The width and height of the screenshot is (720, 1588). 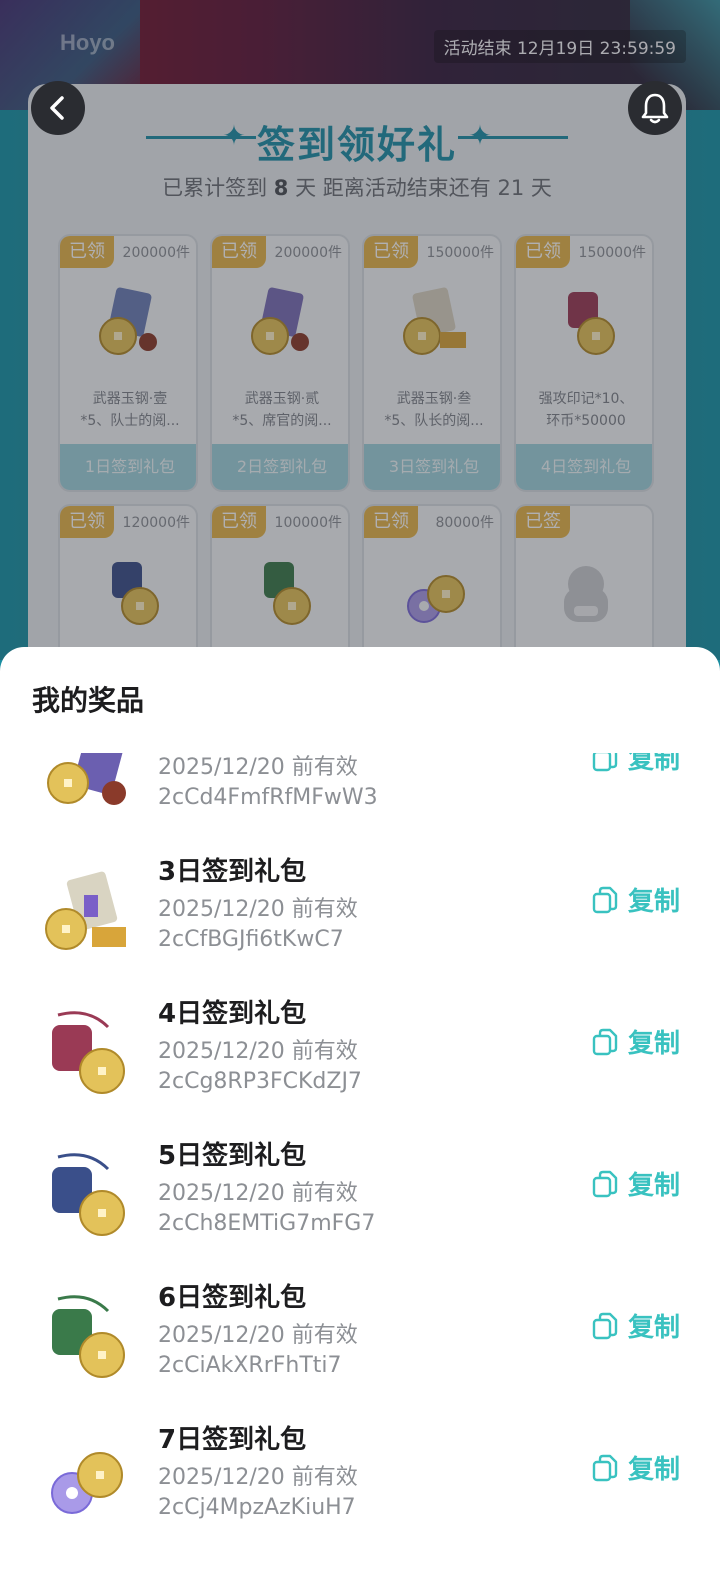 I want to click on prize-code: 2cCfBGJfi6tKwC7, so click(x=251, y=939).